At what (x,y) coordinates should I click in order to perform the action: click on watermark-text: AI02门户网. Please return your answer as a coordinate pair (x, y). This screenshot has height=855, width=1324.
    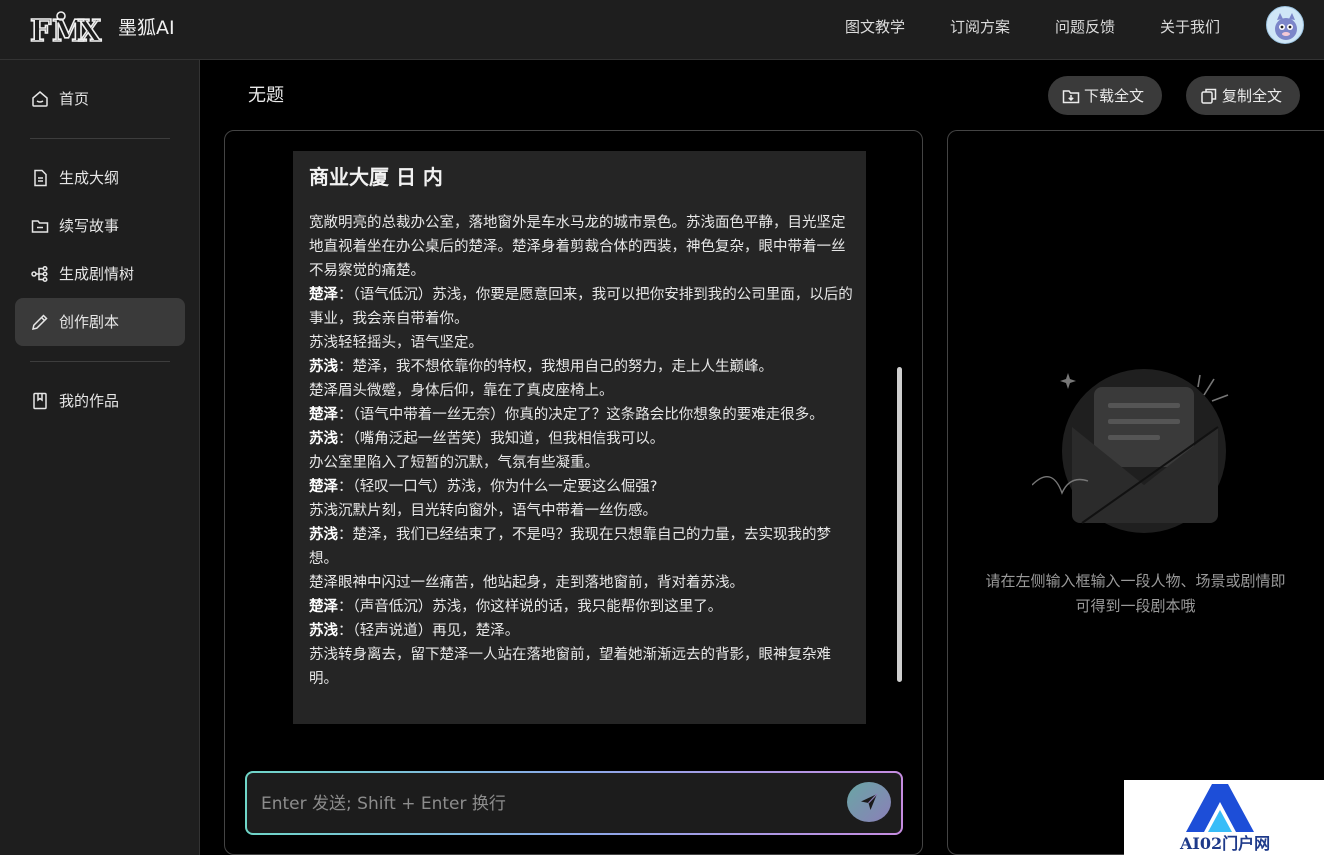
    Looking at the image, I should click on (1225, 843).